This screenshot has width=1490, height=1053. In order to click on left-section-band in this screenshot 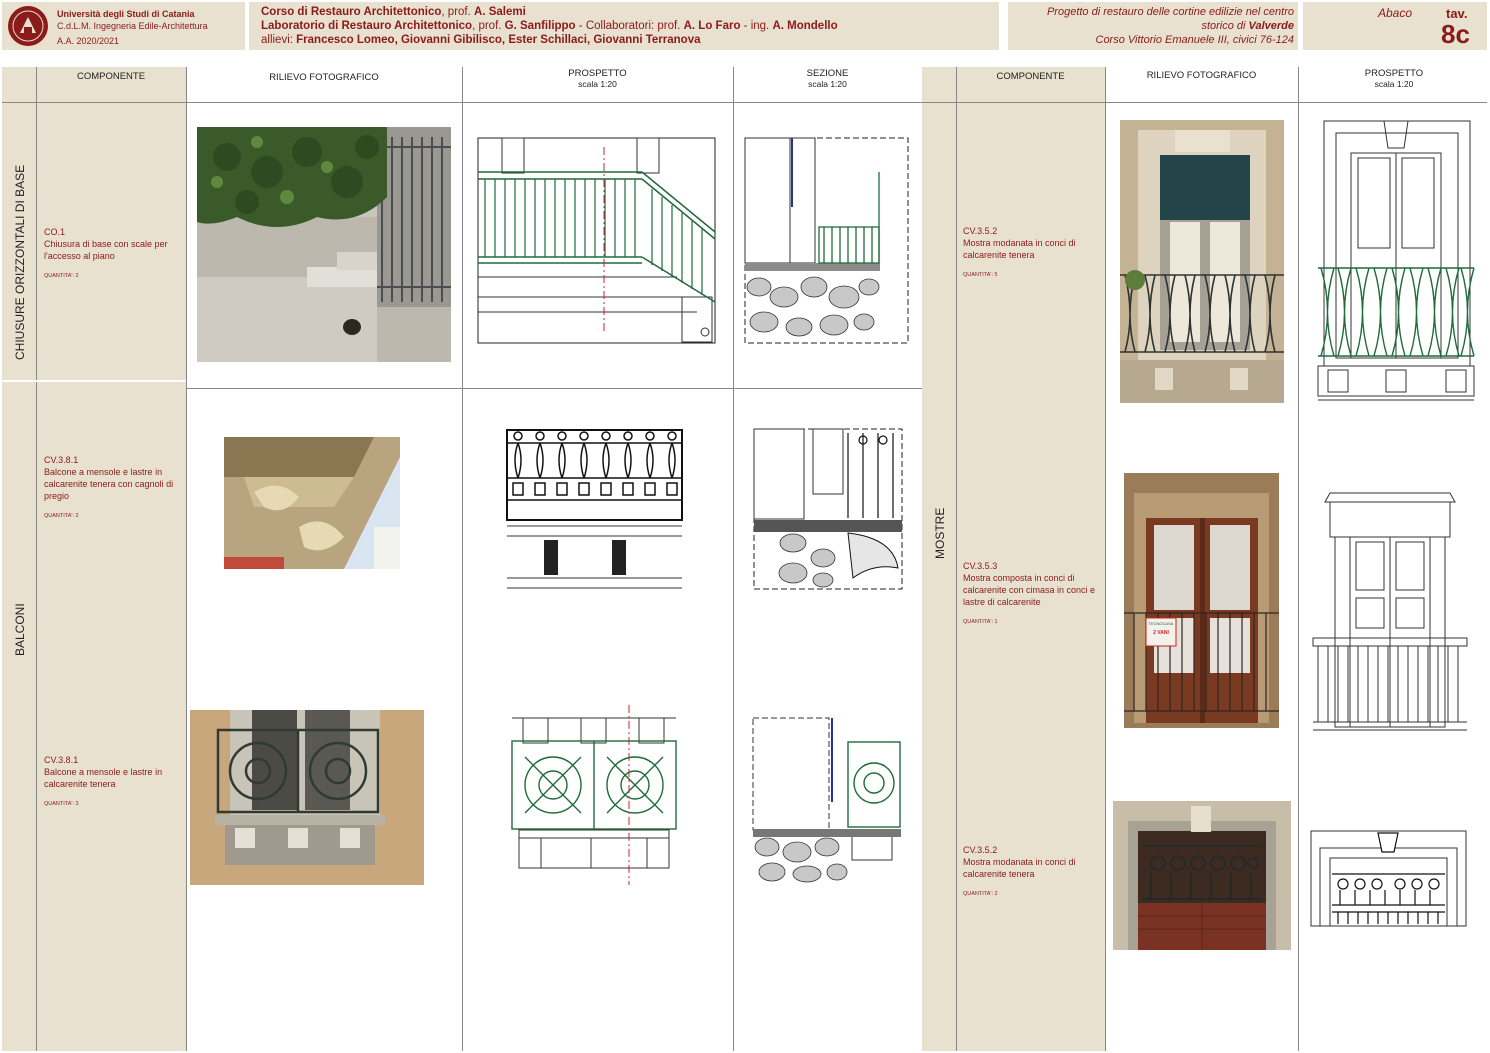, I will do `click(94, 559)`.